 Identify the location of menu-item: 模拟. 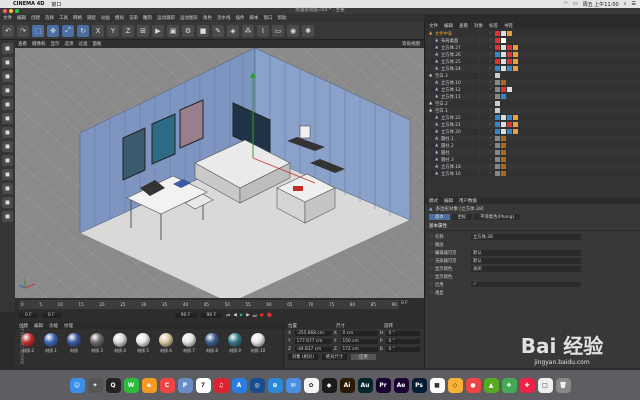
(119, 18).